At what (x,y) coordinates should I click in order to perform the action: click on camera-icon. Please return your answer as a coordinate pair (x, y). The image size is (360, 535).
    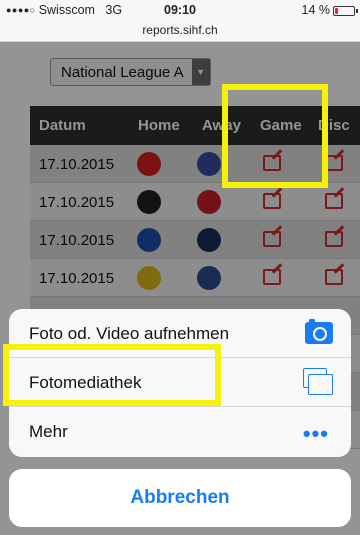
    Looking at the image, I should click on (319, 331).